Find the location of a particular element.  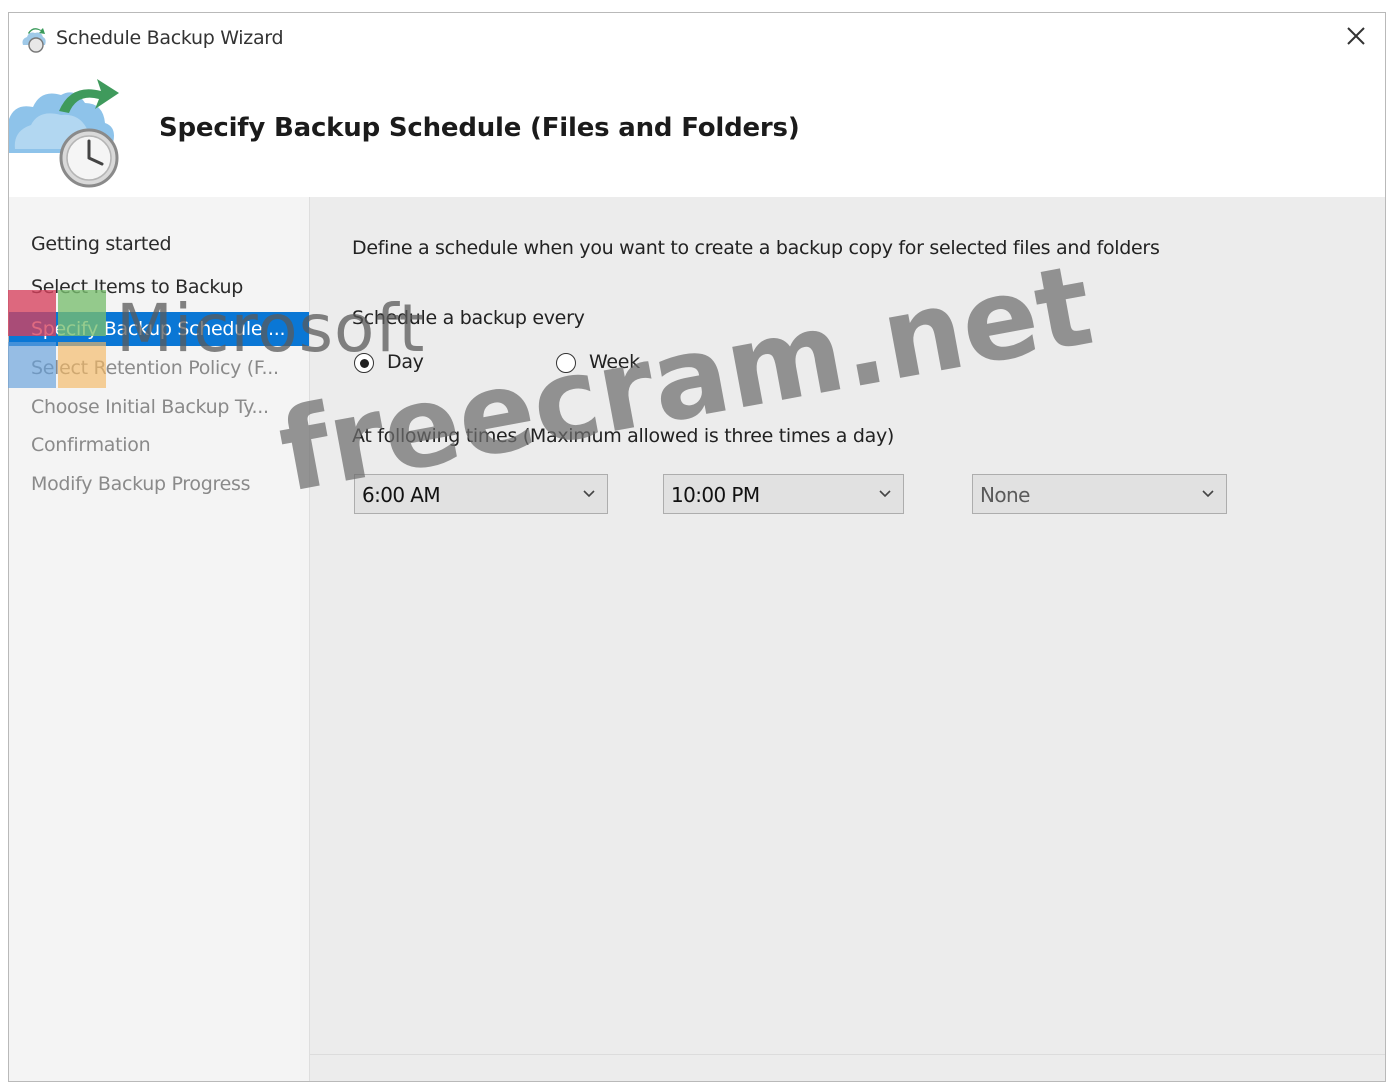

backup-app-icon is located at coordinates (34, 40).